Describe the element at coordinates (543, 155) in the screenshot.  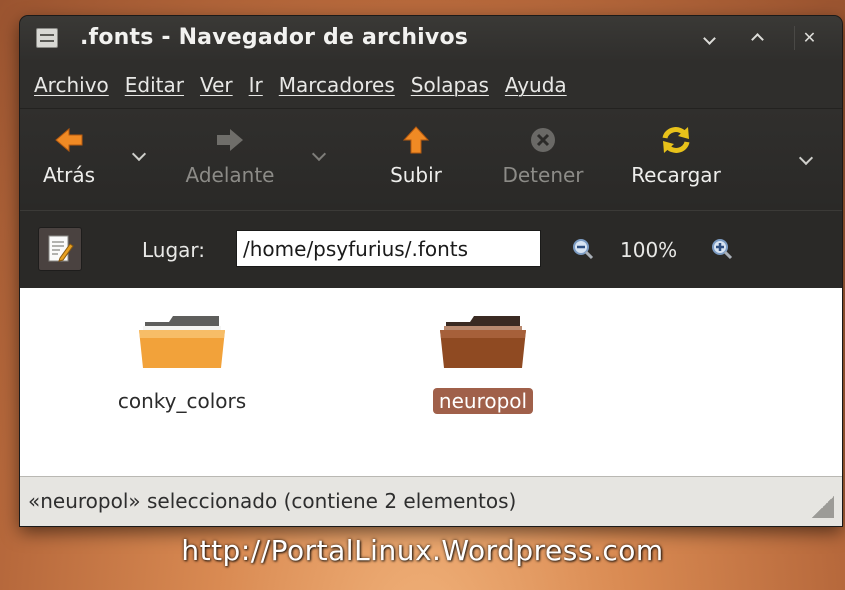
I see `stop-button: Detener` at that location.